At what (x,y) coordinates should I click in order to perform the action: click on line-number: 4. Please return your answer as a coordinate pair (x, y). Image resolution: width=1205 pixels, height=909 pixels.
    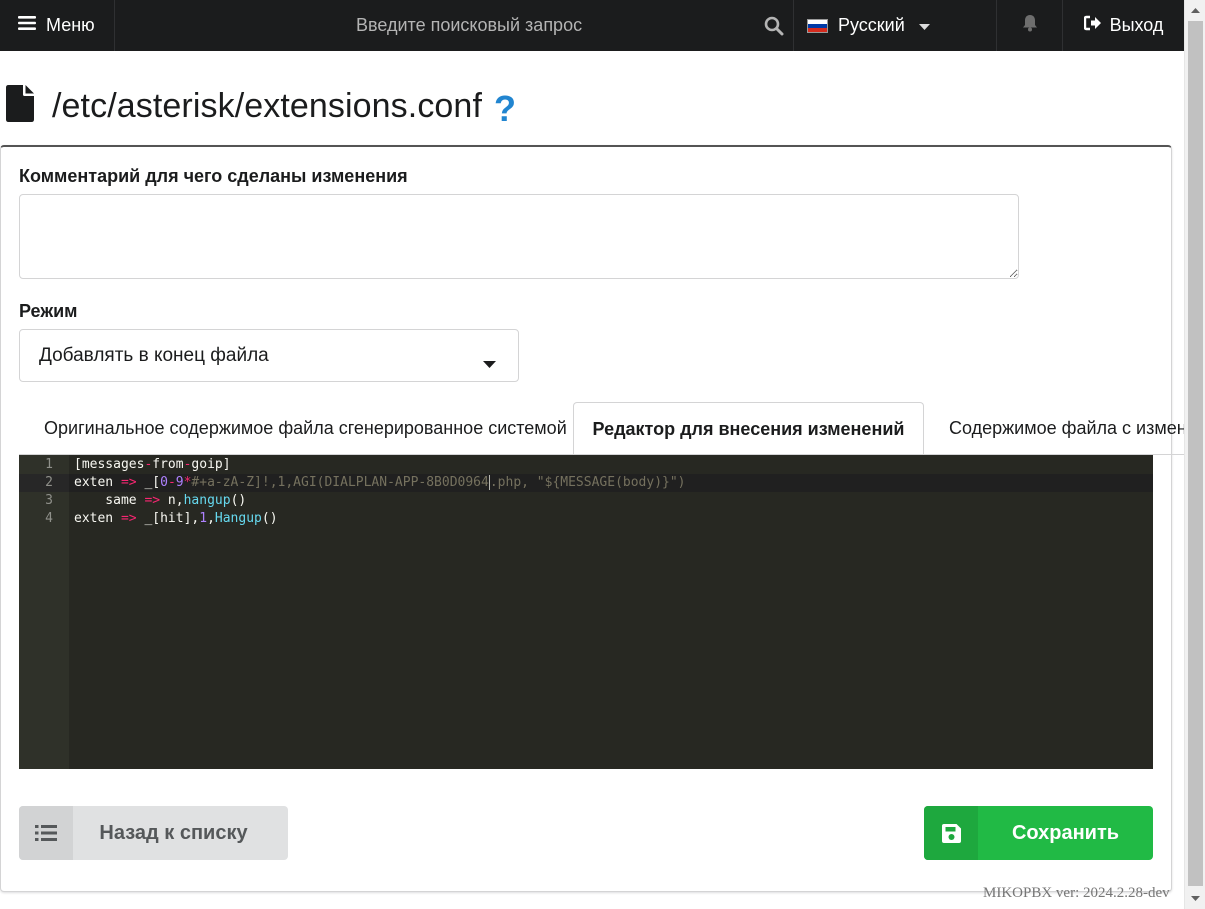
    Looking at the image, I should click on (49, 518).